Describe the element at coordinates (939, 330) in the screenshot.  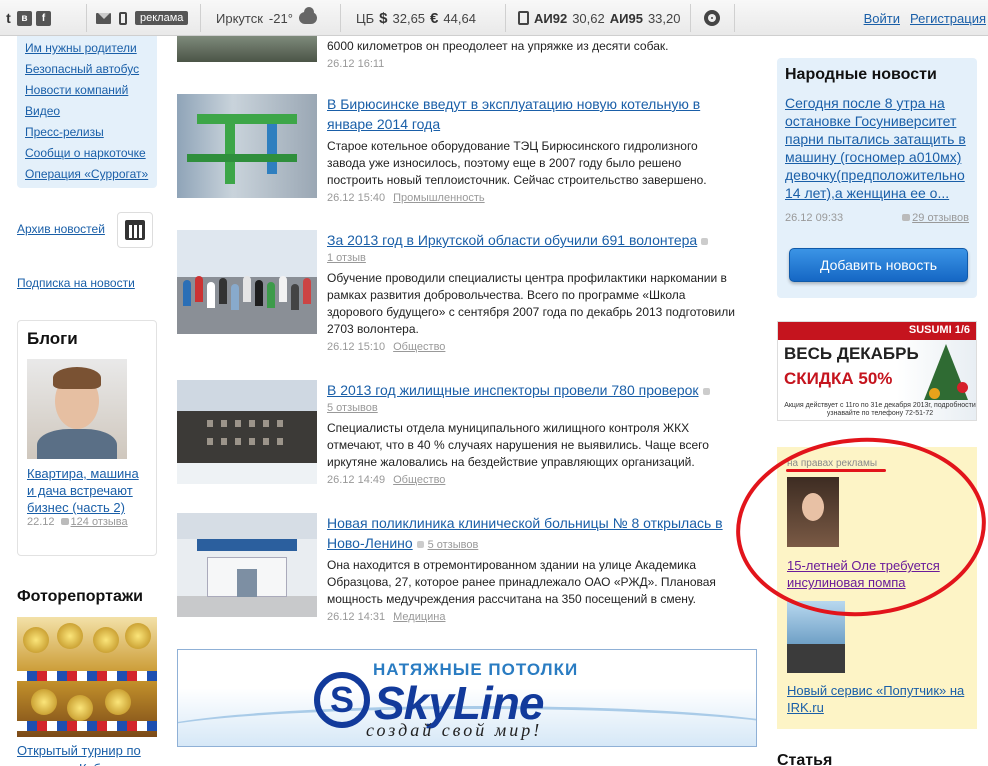
I see `susumi-brand: SUSUMI 1/6` at that location.